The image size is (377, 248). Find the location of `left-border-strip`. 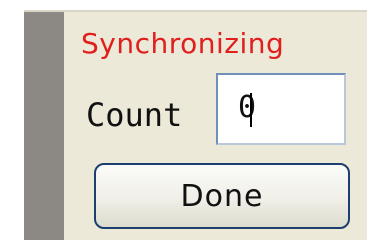

left-border-strip is located at coordinates (44, 126).